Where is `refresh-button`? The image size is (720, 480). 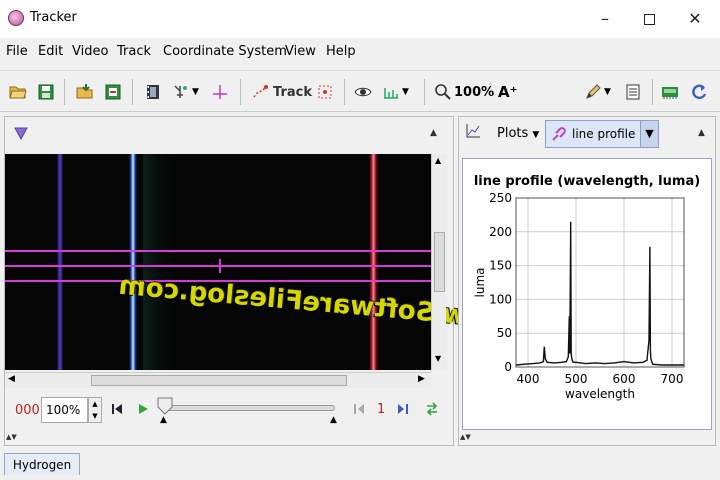
refresh-button is located at coordinates (699, 92).